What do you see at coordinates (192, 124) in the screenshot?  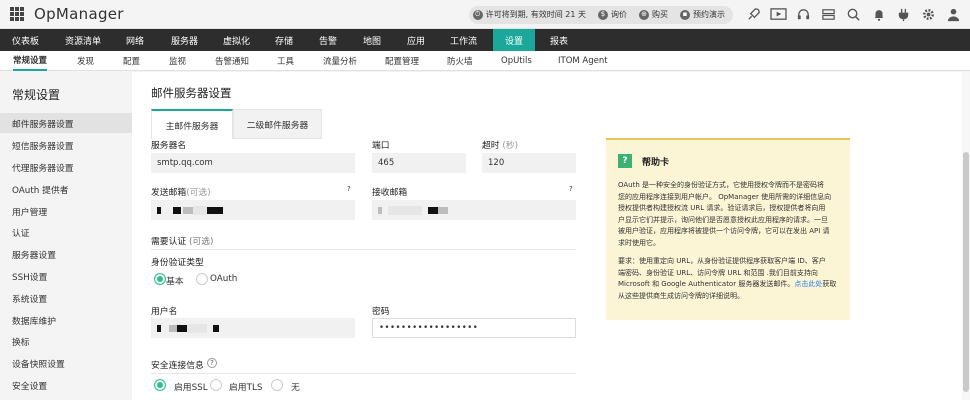 I see `tab-primary-mail-server: 主邮件服务器` at bounding box center [192, 124].